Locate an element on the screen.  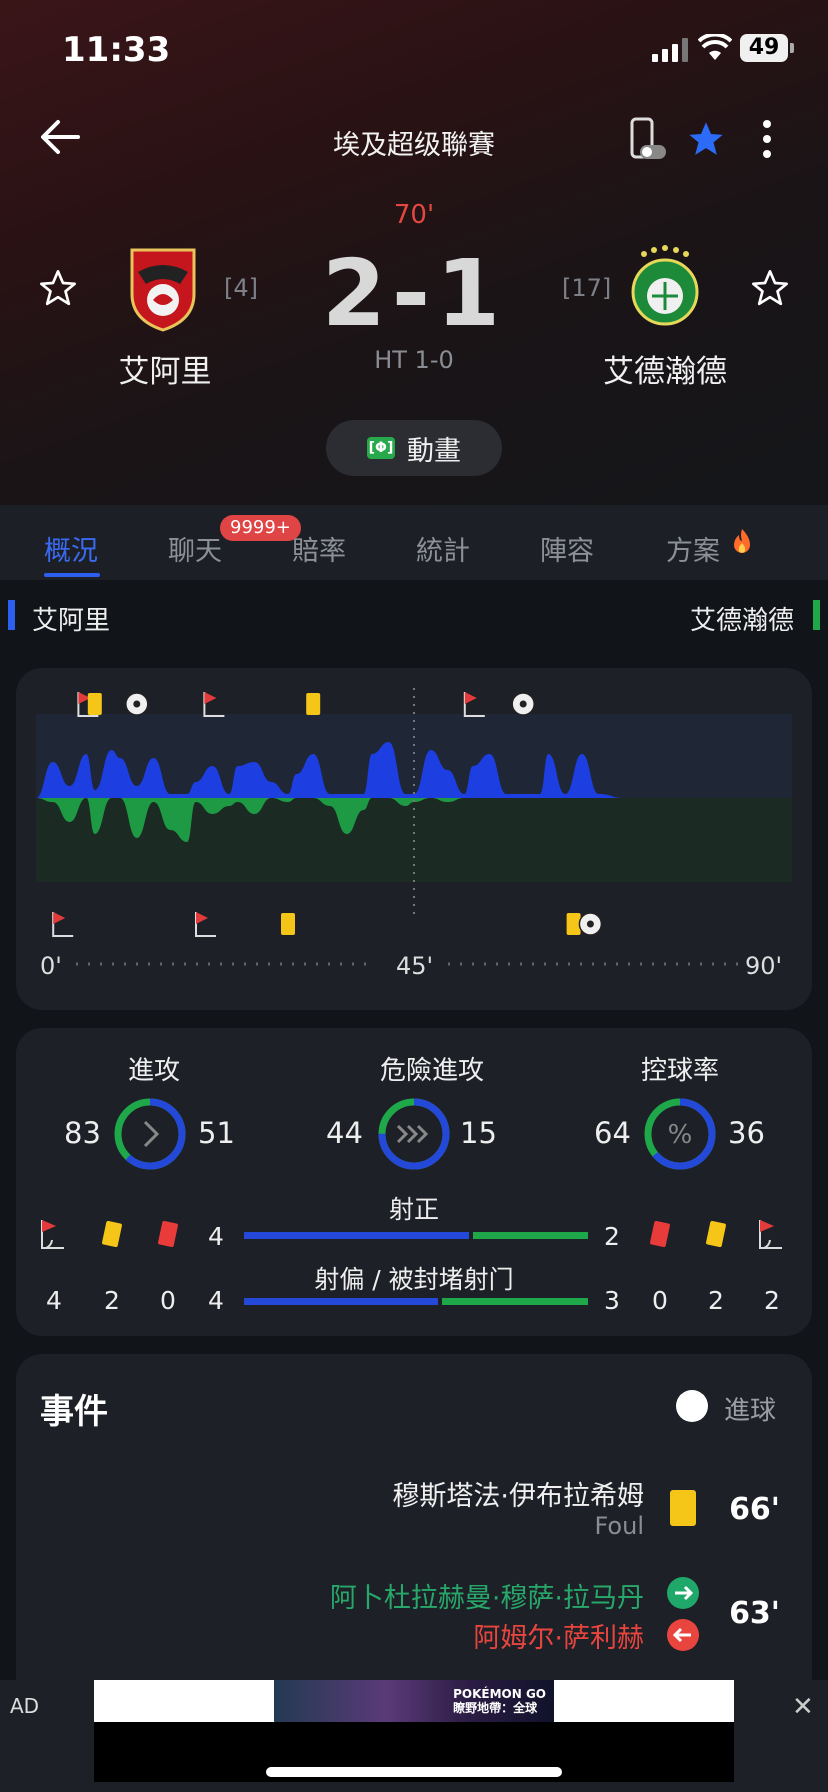
match-minute: 70' is located at coordinates (414, 215).